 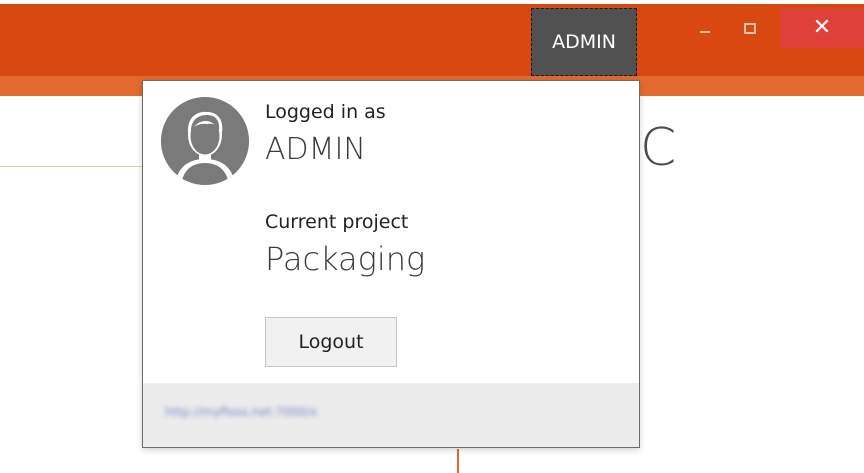 I want to click on minimize-icon, so click(x=705, y=32).